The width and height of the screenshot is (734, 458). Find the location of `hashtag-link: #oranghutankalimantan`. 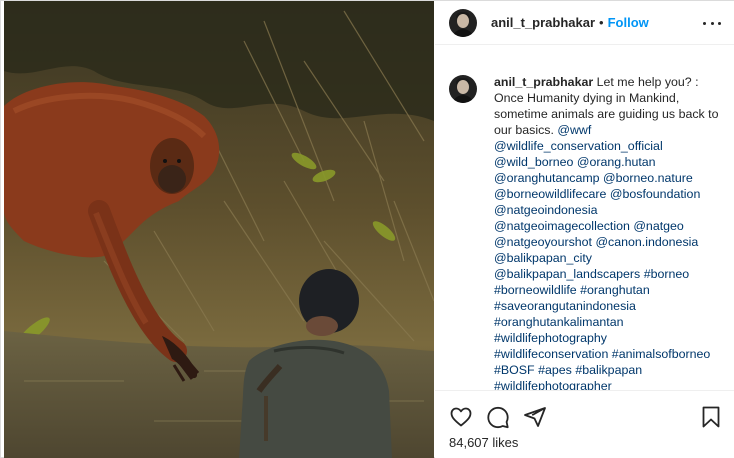

hashtag-link: #oranghutankalimantan is located at coordinates (559, 322).